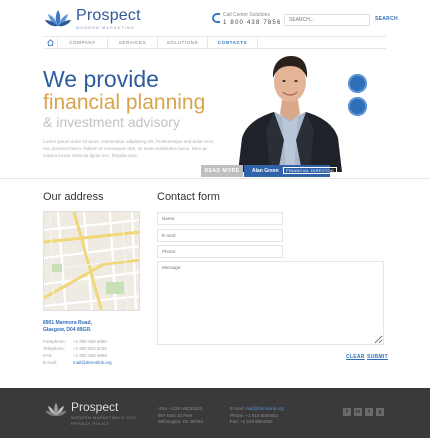 The height and width of the screenshot is (438, 430). What do you see at coordinates (327, 20) in the screenshot?
I see `search-input` at bounding box center [327, 20].